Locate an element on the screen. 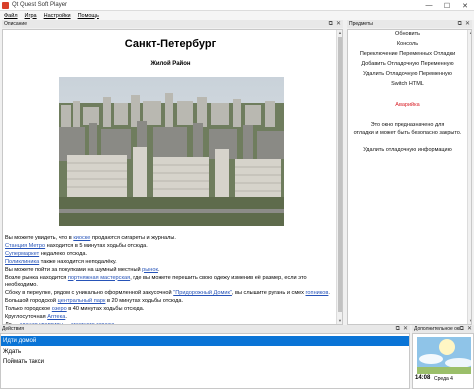 The width and height of the screenshot is (474, 389). description-text-span: в 40 минутах ходьбы отсюда. is located at coordinates (105, 309).